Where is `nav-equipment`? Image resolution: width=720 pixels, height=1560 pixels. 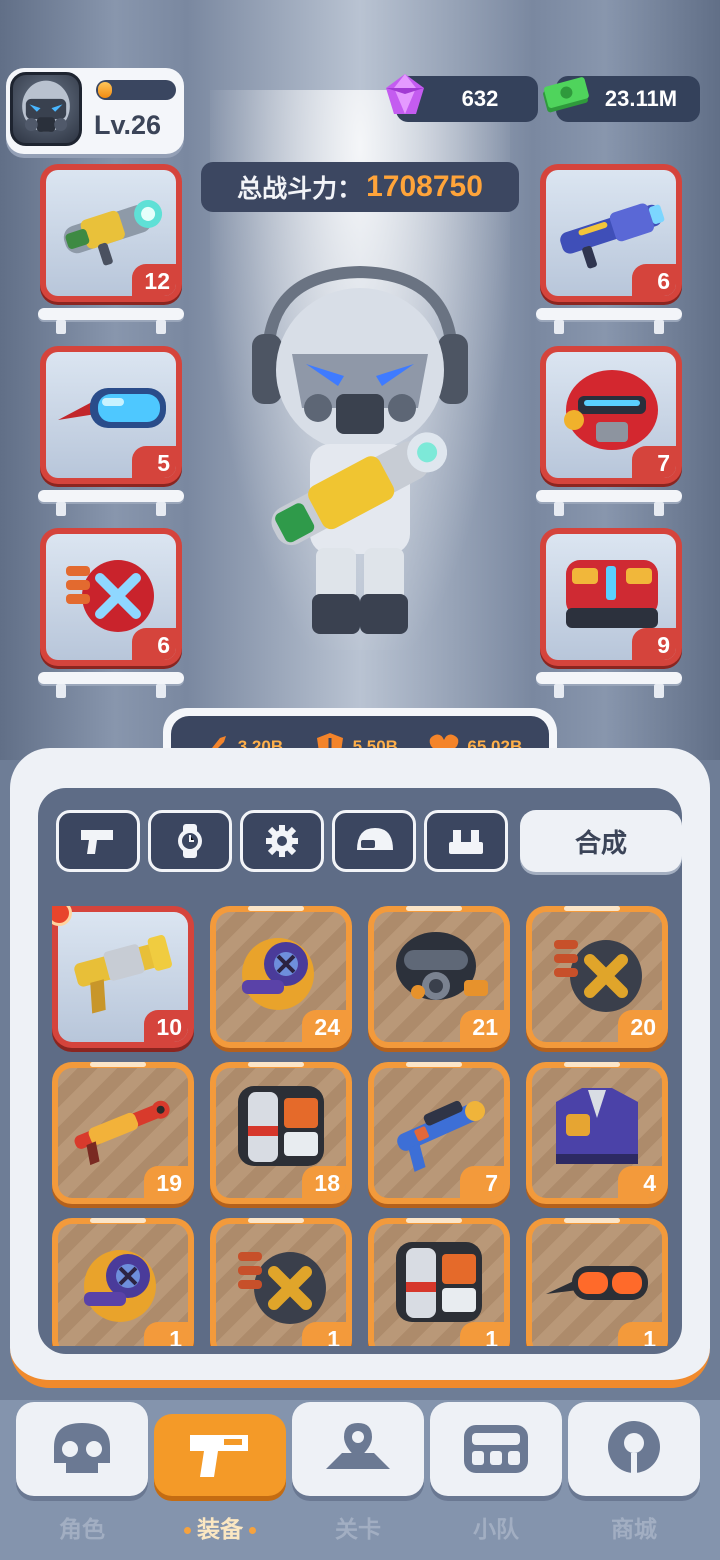 nav-equipment is located at coordinates (220, 1455).